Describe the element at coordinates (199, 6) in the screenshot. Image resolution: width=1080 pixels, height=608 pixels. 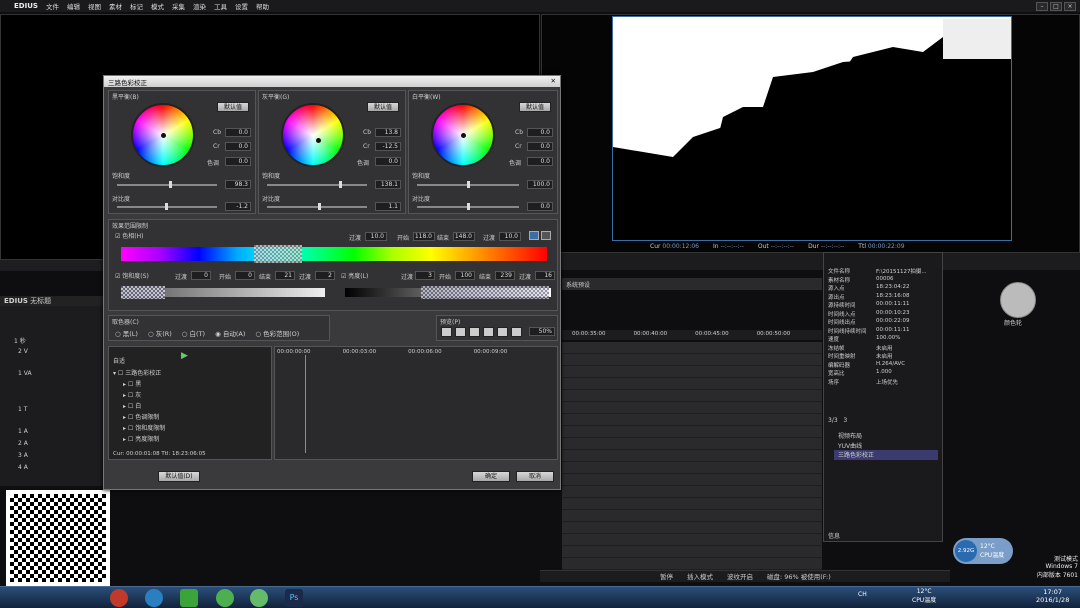
I see `menu-render: 渲染` at that location.